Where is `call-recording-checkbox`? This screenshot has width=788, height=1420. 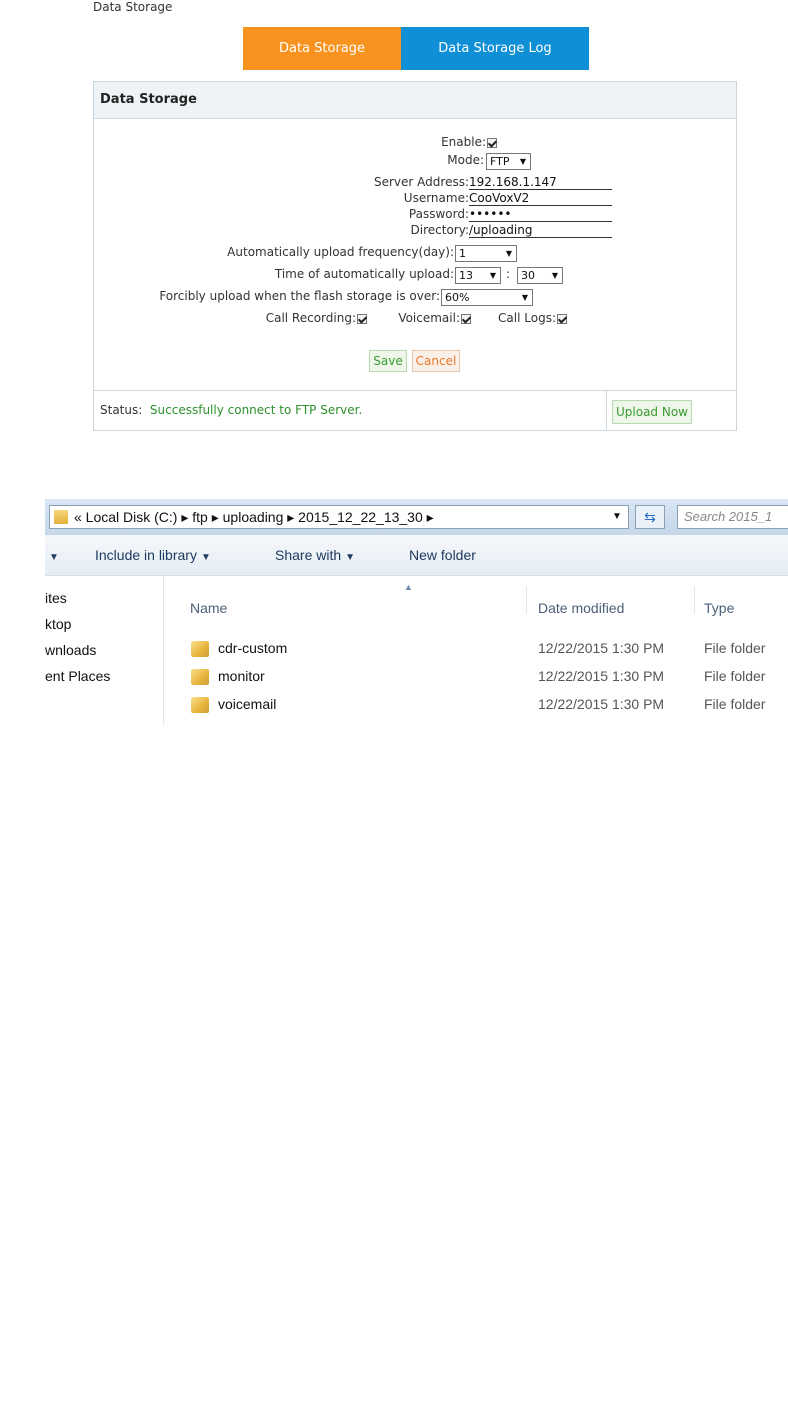
call-recording-checkbox is located at coordinates (362, 319).